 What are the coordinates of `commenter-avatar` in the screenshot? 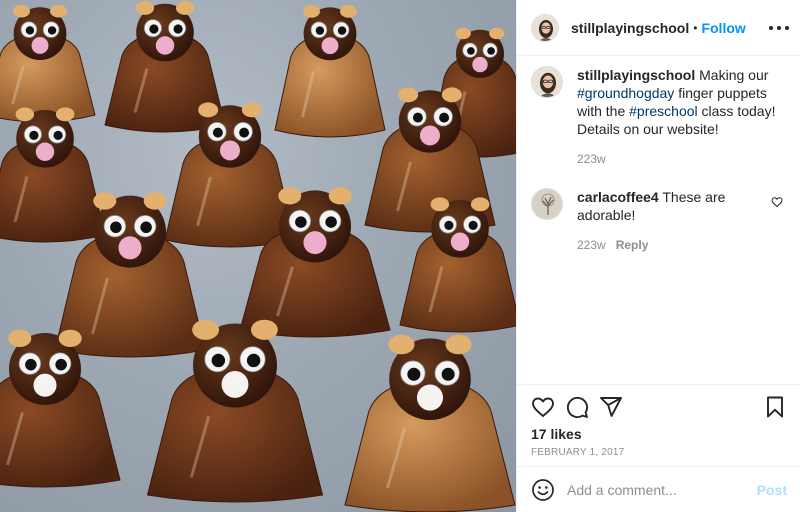 It's located at (547, 204).